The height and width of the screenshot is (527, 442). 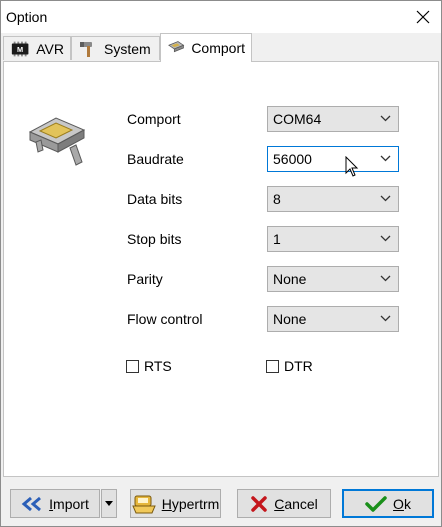 I want to click on dtr-check-box, so click(x=272, y=366).